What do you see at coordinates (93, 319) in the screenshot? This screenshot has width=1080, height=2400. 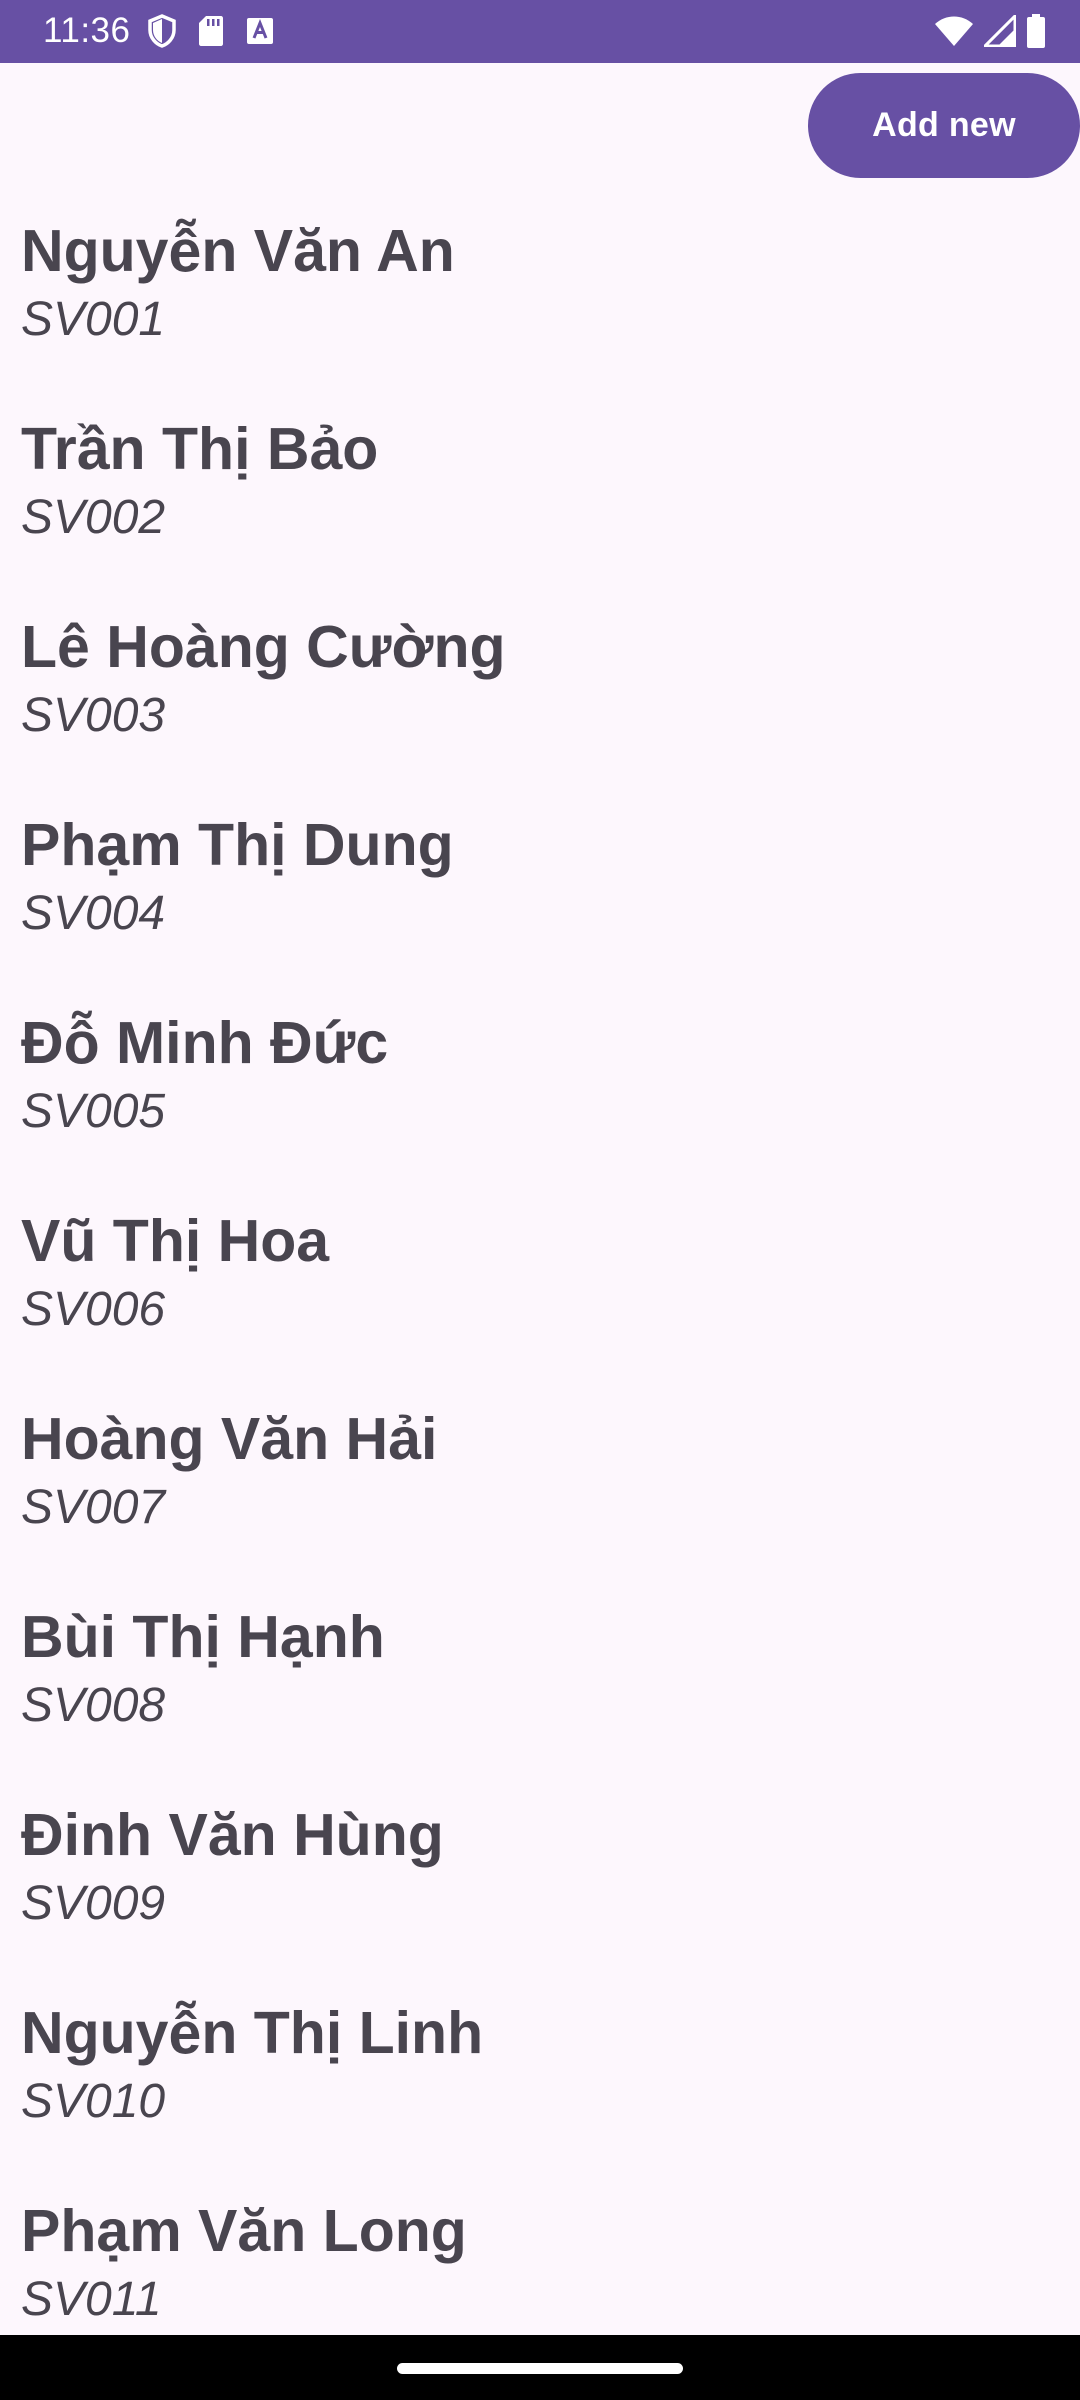 I see `student-id: SV001` at bounding box center [93, 319].